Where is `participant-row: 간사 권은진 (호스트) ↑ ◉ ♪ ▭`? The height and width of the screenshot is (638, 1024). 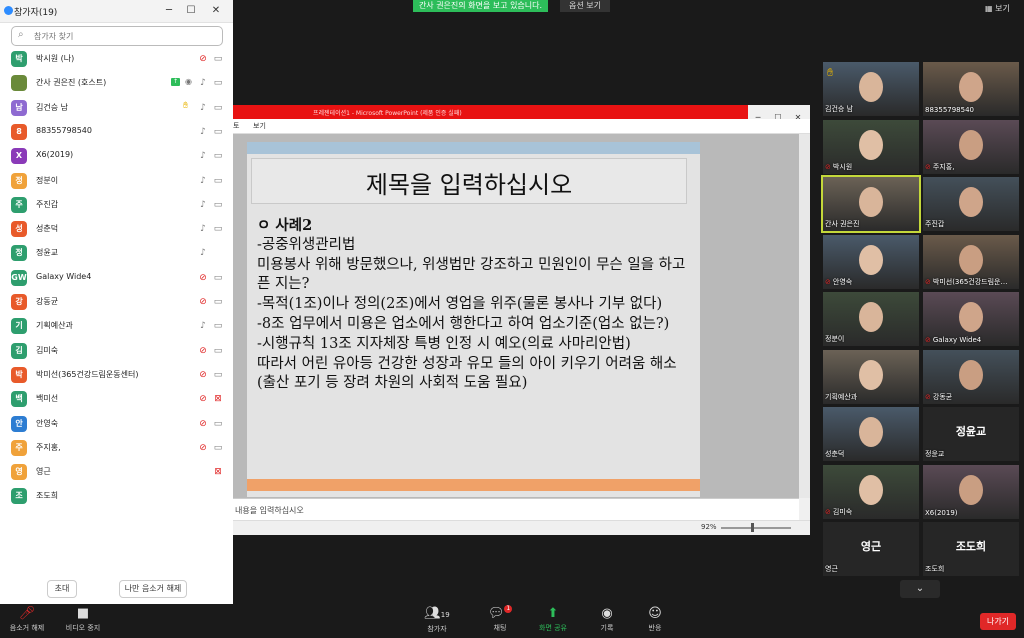
participant-row: 간사 권은진 (호스트) ↑ ◉ ♪ ▭ is located at coordinates (116, 83).